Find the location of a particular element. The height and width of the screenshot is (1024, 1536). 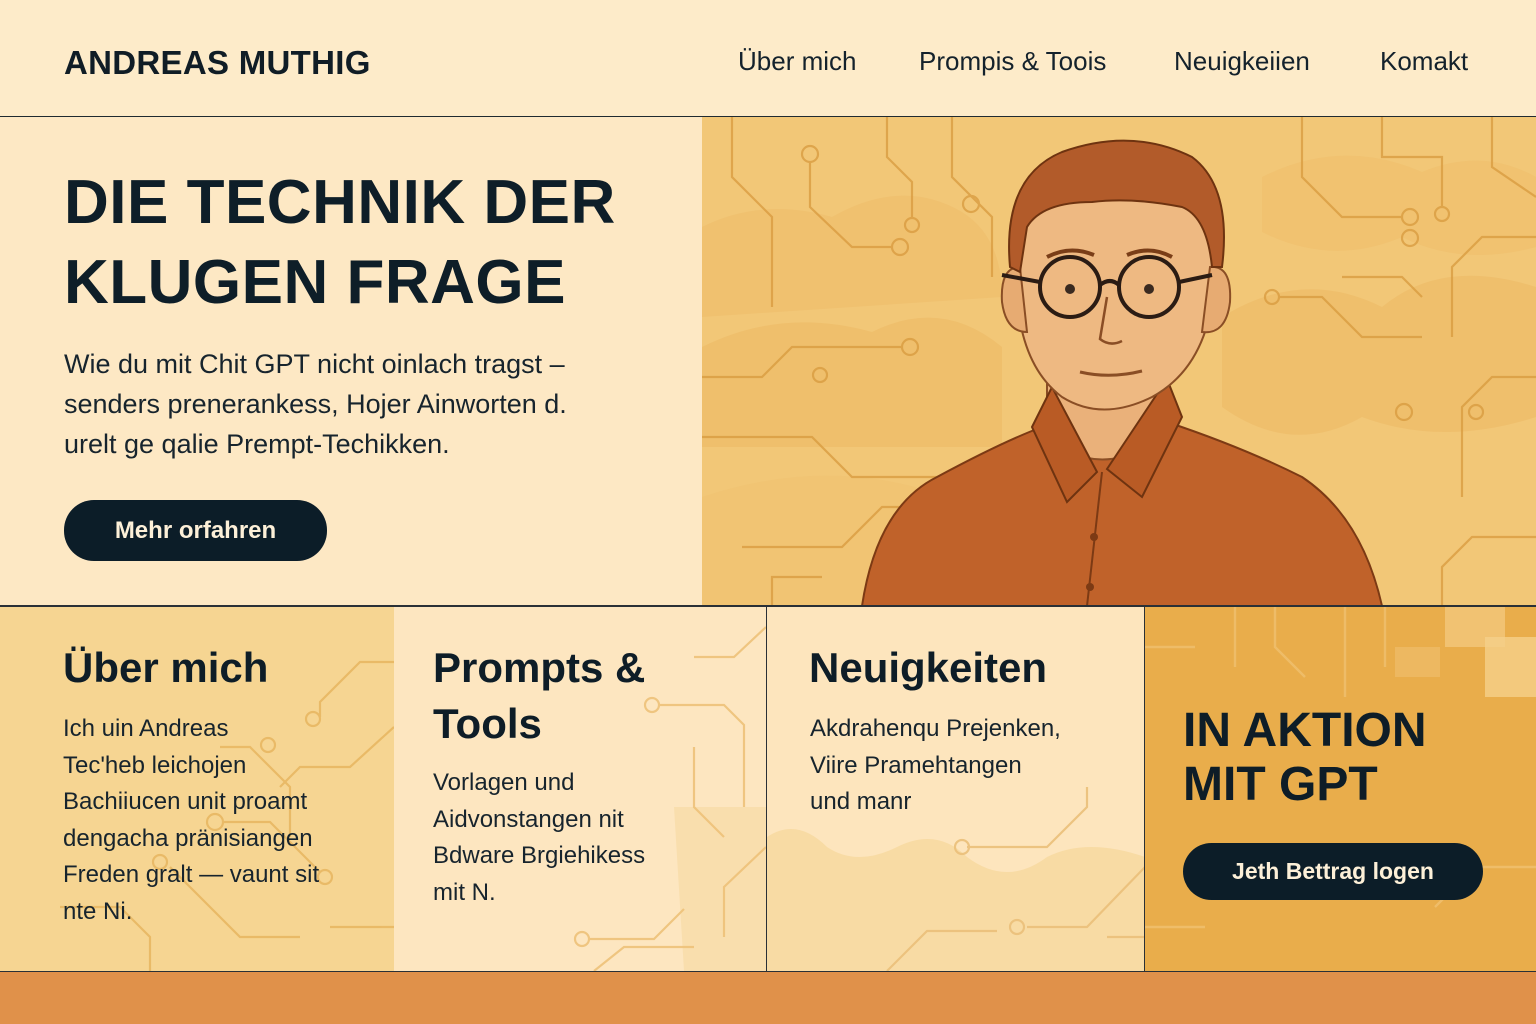

hero-title-line: DIE TECHNIK DER is located at coordinates (340, 202).